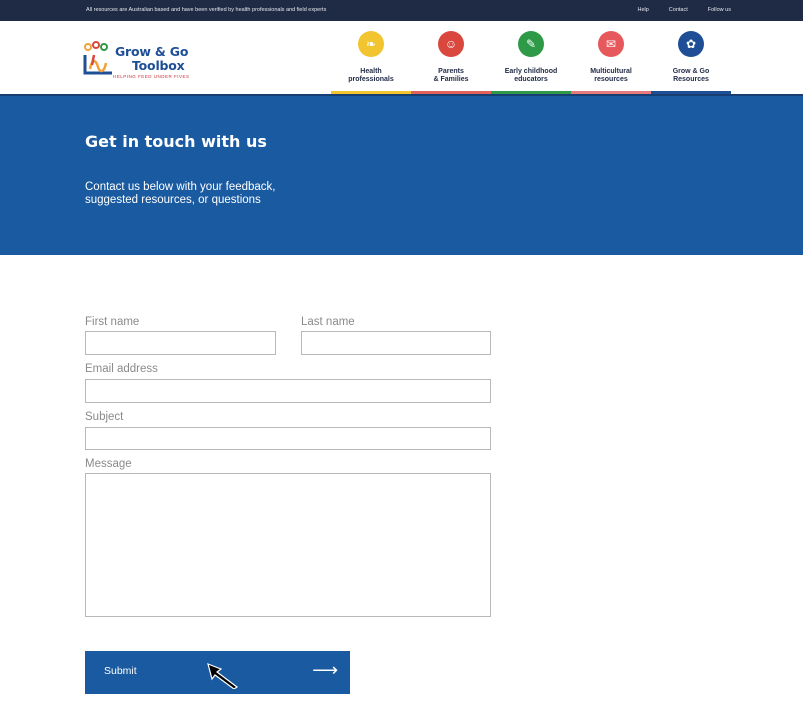  I want to click on nav-label-line1: Parents, so click(451, 71).